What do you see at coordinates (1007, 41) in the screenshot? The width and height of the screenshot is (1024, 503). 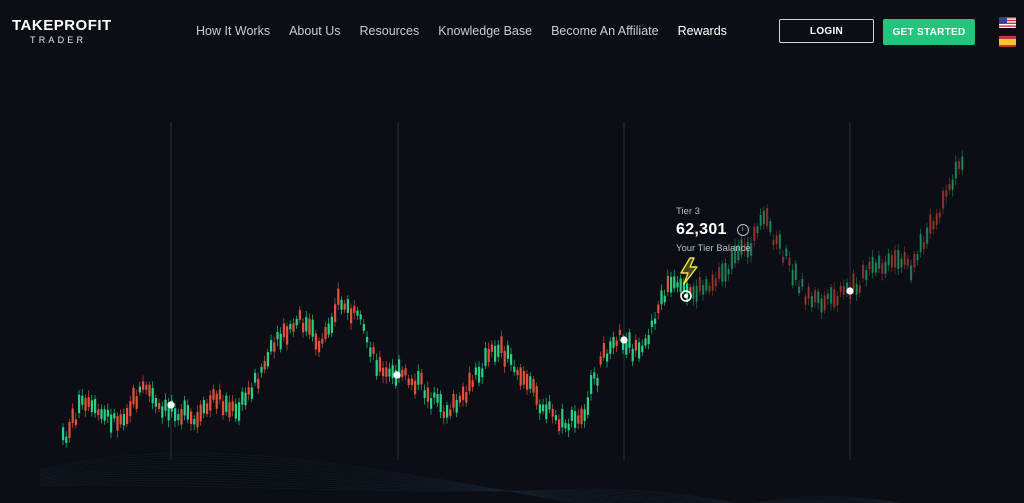 I see `es-flag-icon` at bounding box center [1007, 41].